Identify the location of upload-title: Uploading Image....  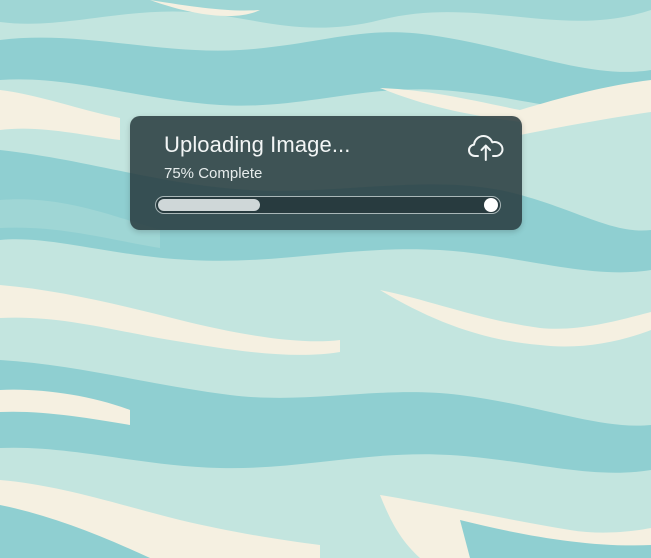
(257, 144).